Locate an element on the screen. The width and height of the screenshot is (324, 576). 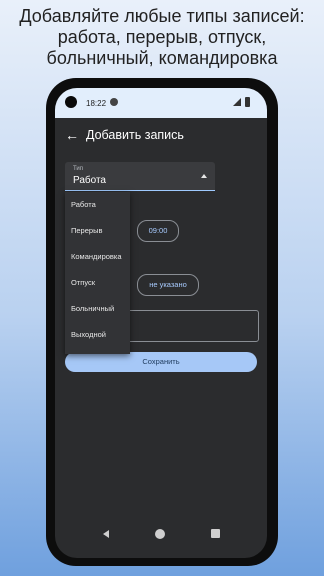
app-bar: ← Добавить запись is located at coordinates (161, 136).